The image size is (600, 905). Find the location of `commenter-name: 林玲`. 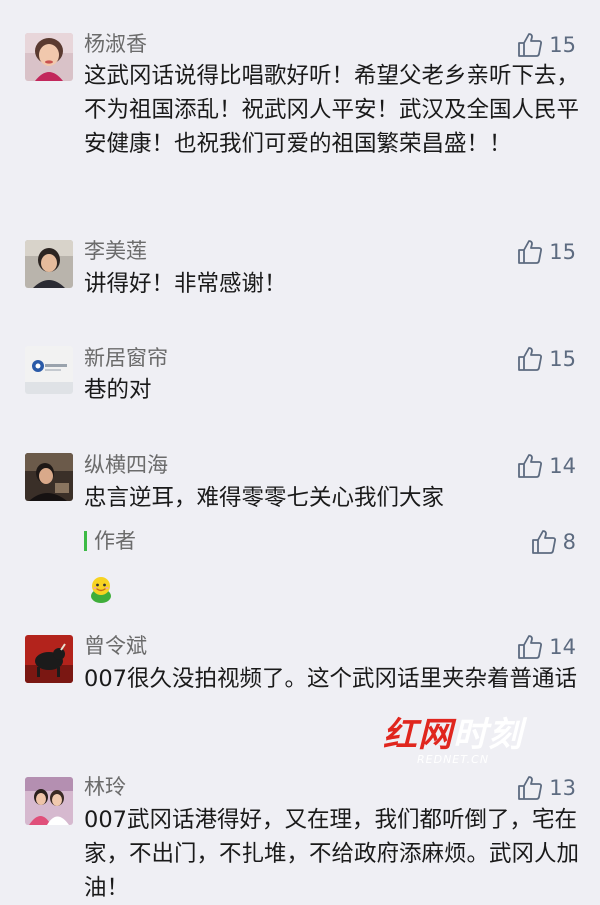

commenter-name: 林玲 is located at coordinates (105, 787).